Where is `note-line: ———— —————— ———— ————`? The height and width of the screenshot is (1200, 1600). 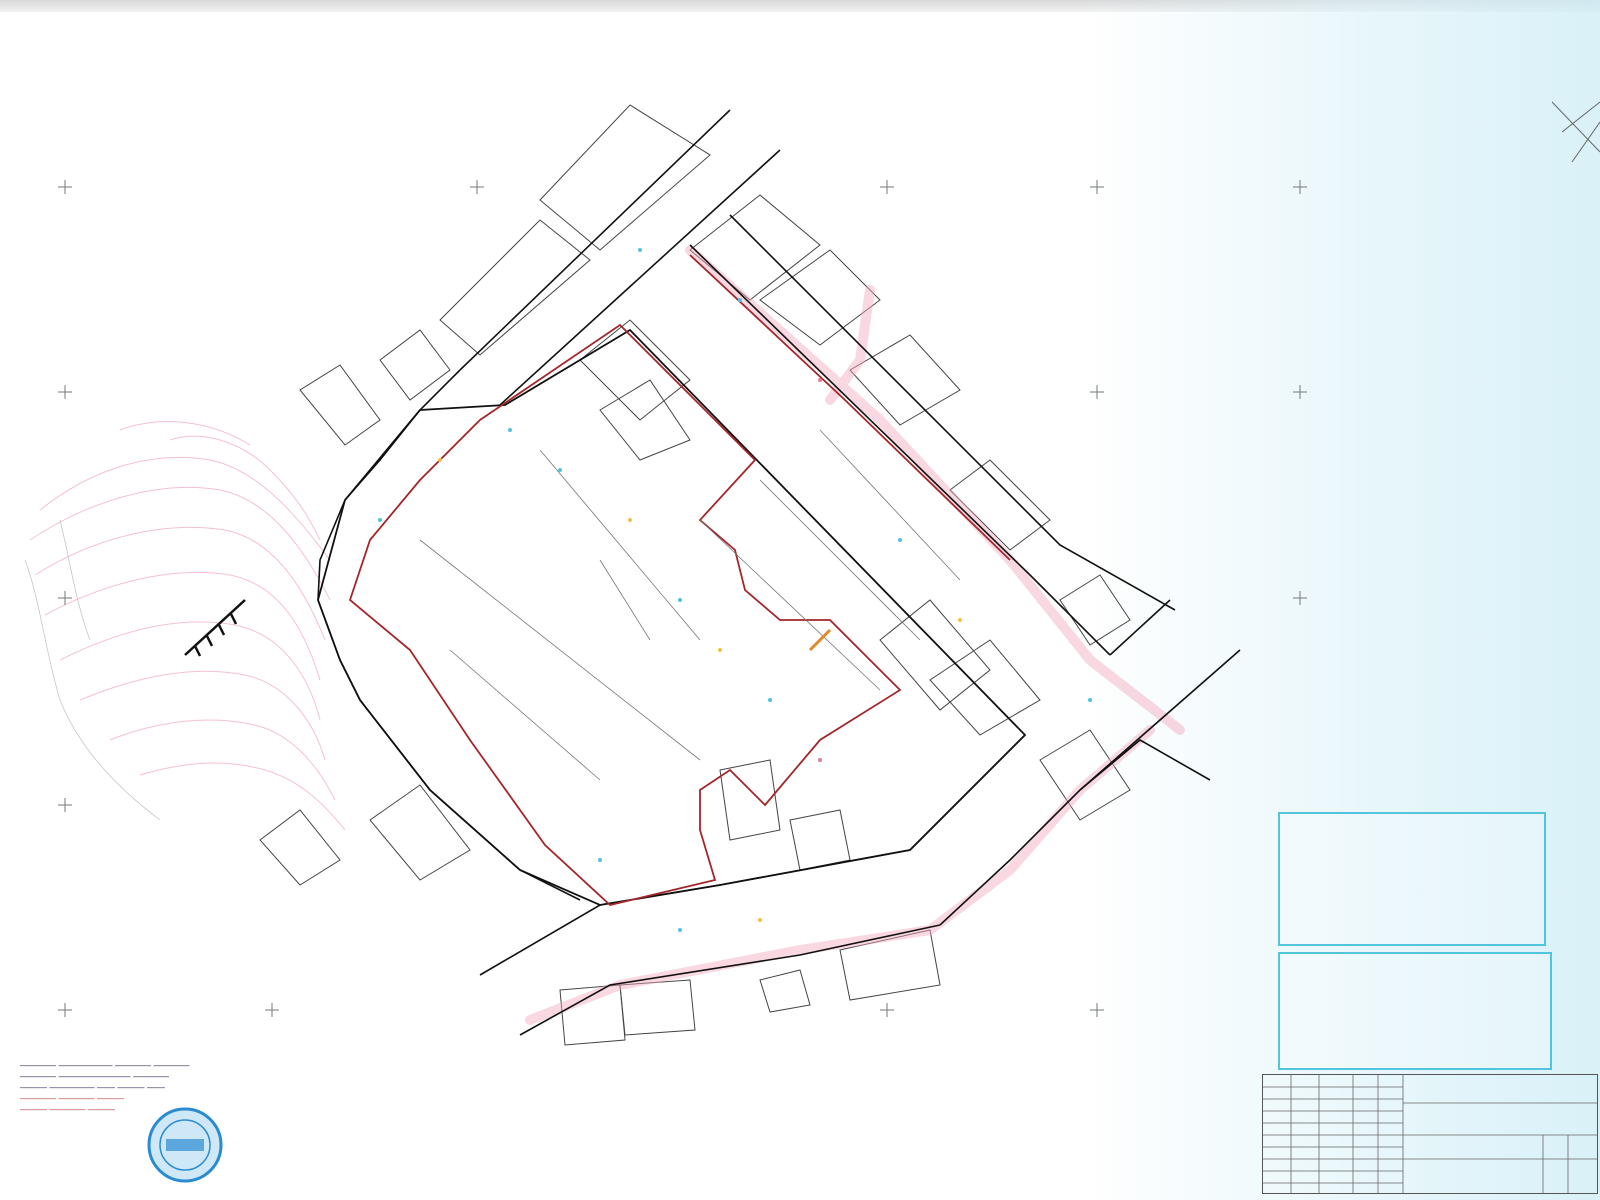 note-line: ———— —————— ———— ———— is located at coordinates (105, 1065).